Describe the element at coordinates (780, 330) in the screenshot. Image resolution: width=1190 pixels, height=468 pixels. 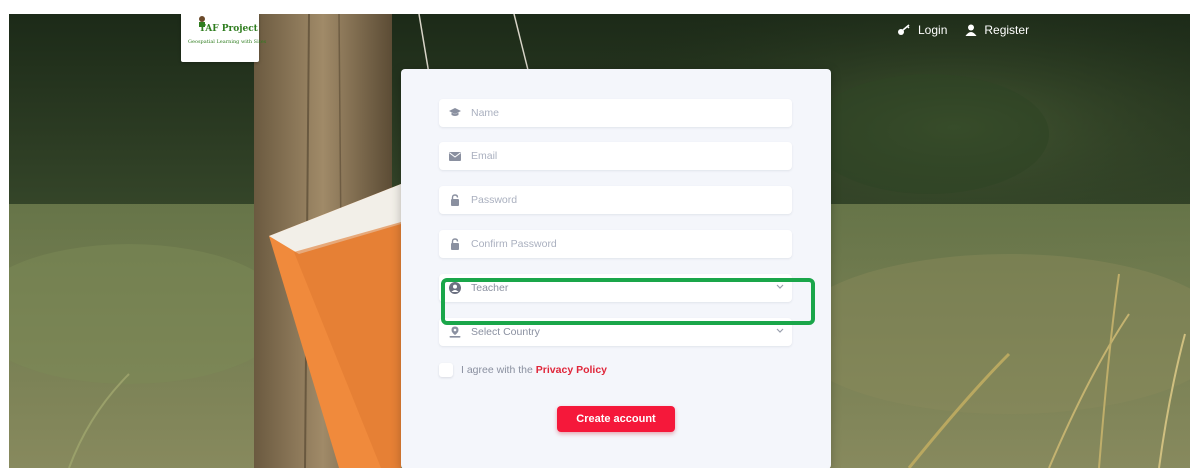
I see `chevron-down-icon` at that location.